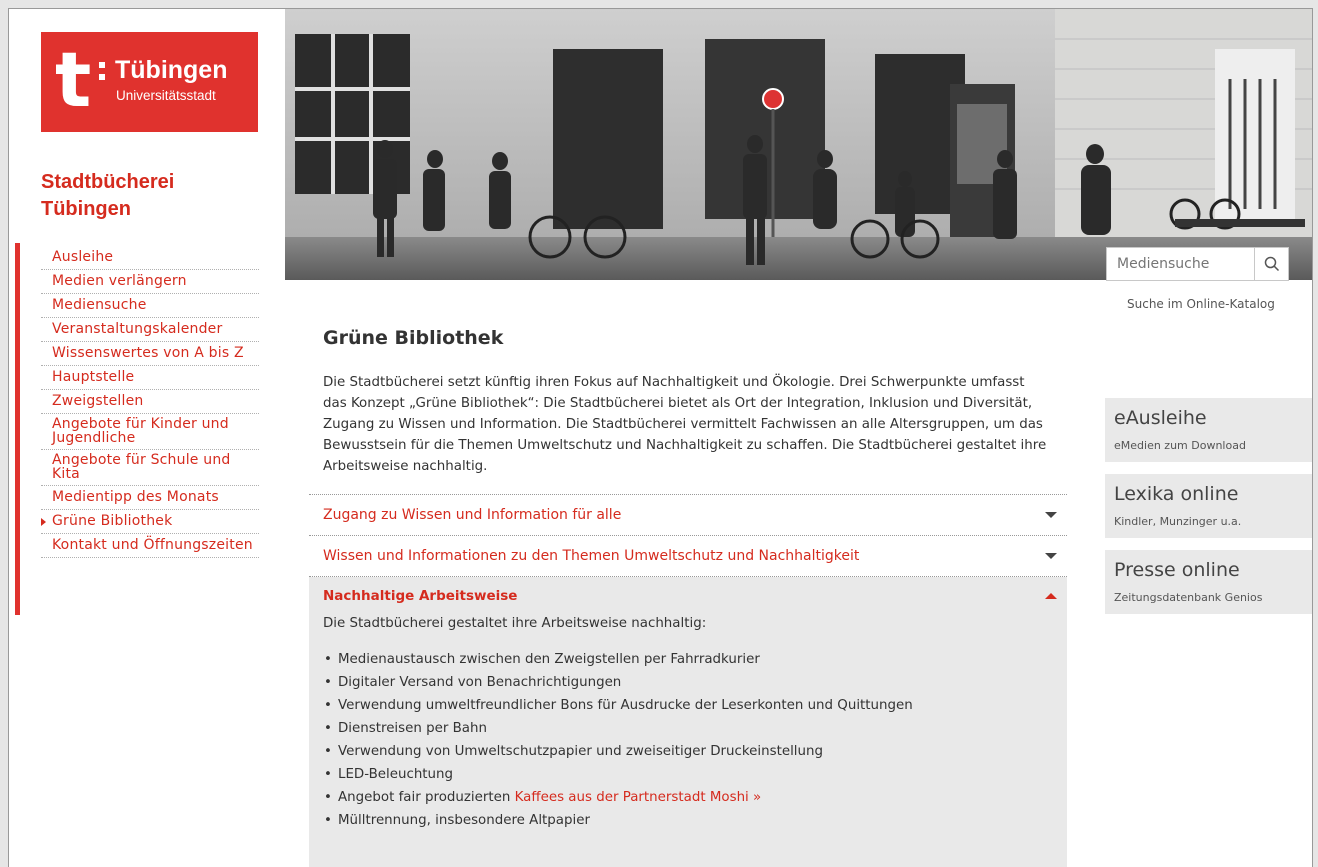 Image resolution: width=1318 pixels, height=867 pixels. Describe the element at coordinates (17, 429) in the screenshot. I see `nav-accent-bar` at that location.